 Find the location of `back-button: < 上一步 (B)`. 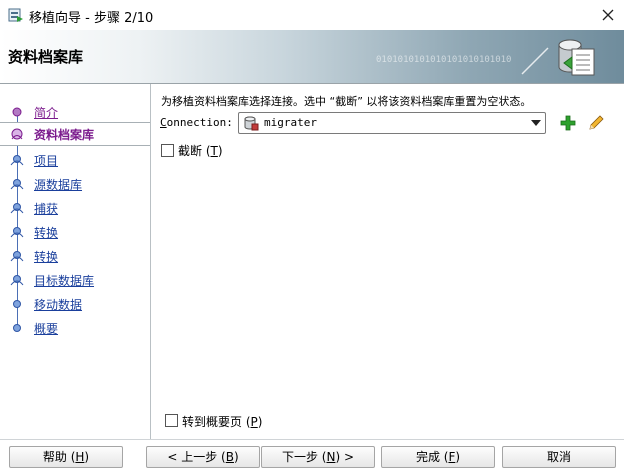

back-button: < 上一步 (B) is located at coordinates (203, 457).